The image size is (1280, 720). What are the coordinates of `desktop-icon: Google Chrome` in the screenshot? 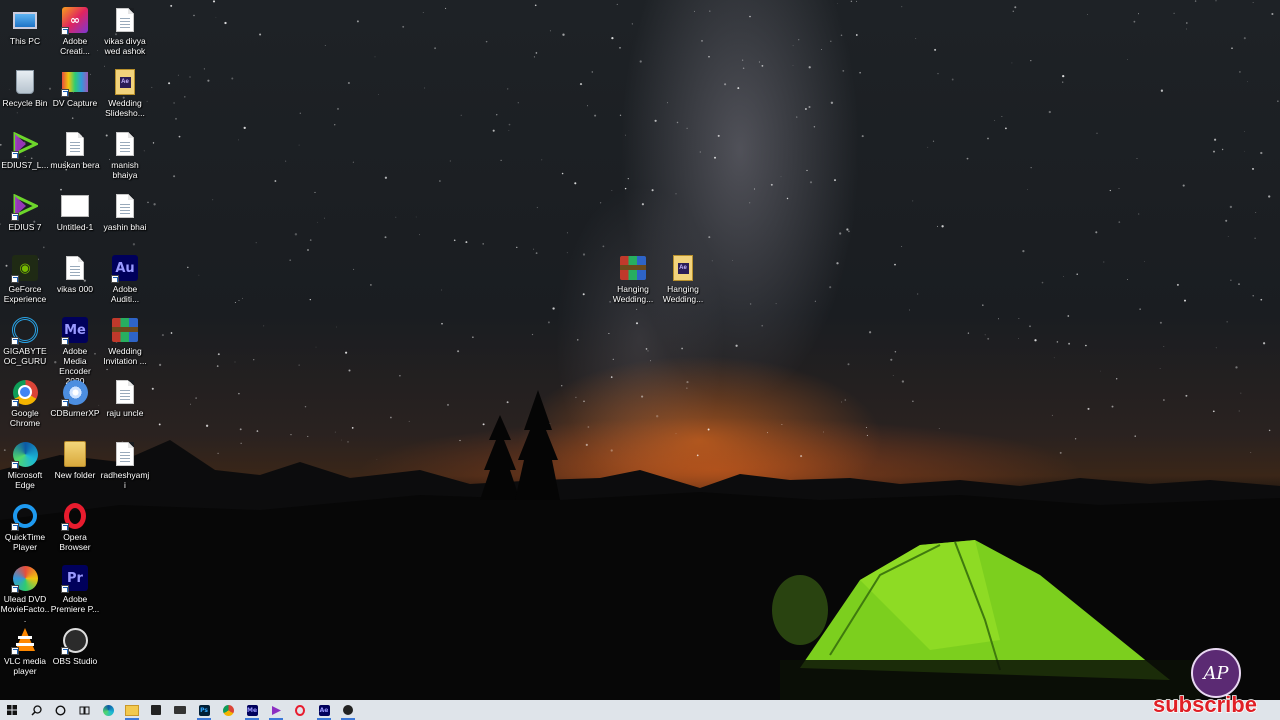 It's located at (25, 403).